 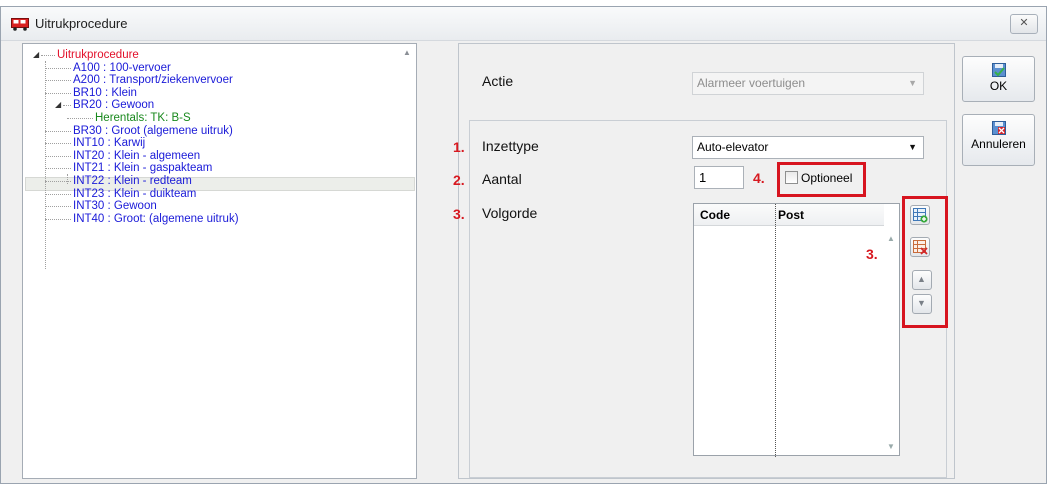 I want to click on scroll-down-icon: ▼, so click(x=891, y=446).